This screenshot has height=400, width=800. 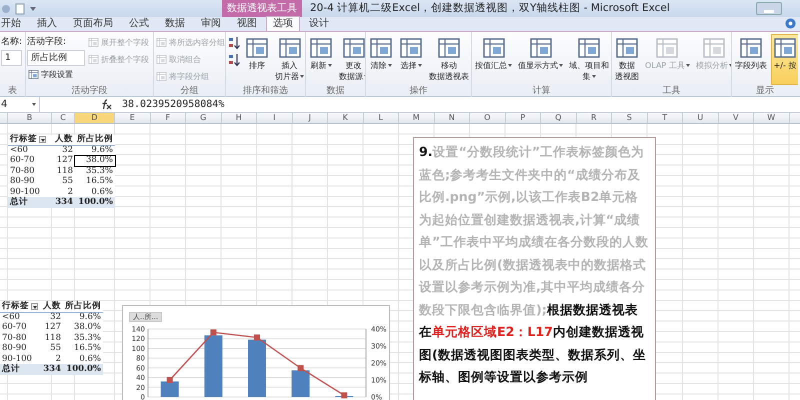 I want to click on column-header: B, so click(x=30, y=118).